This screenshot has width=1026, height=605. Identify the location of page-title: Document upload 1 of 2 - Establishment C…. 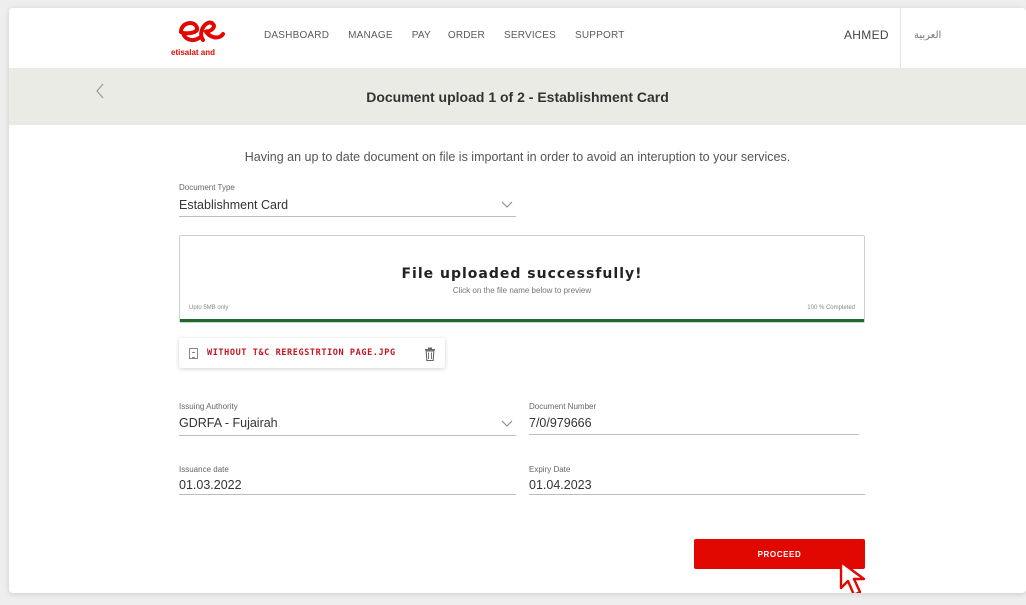
(517, 97).